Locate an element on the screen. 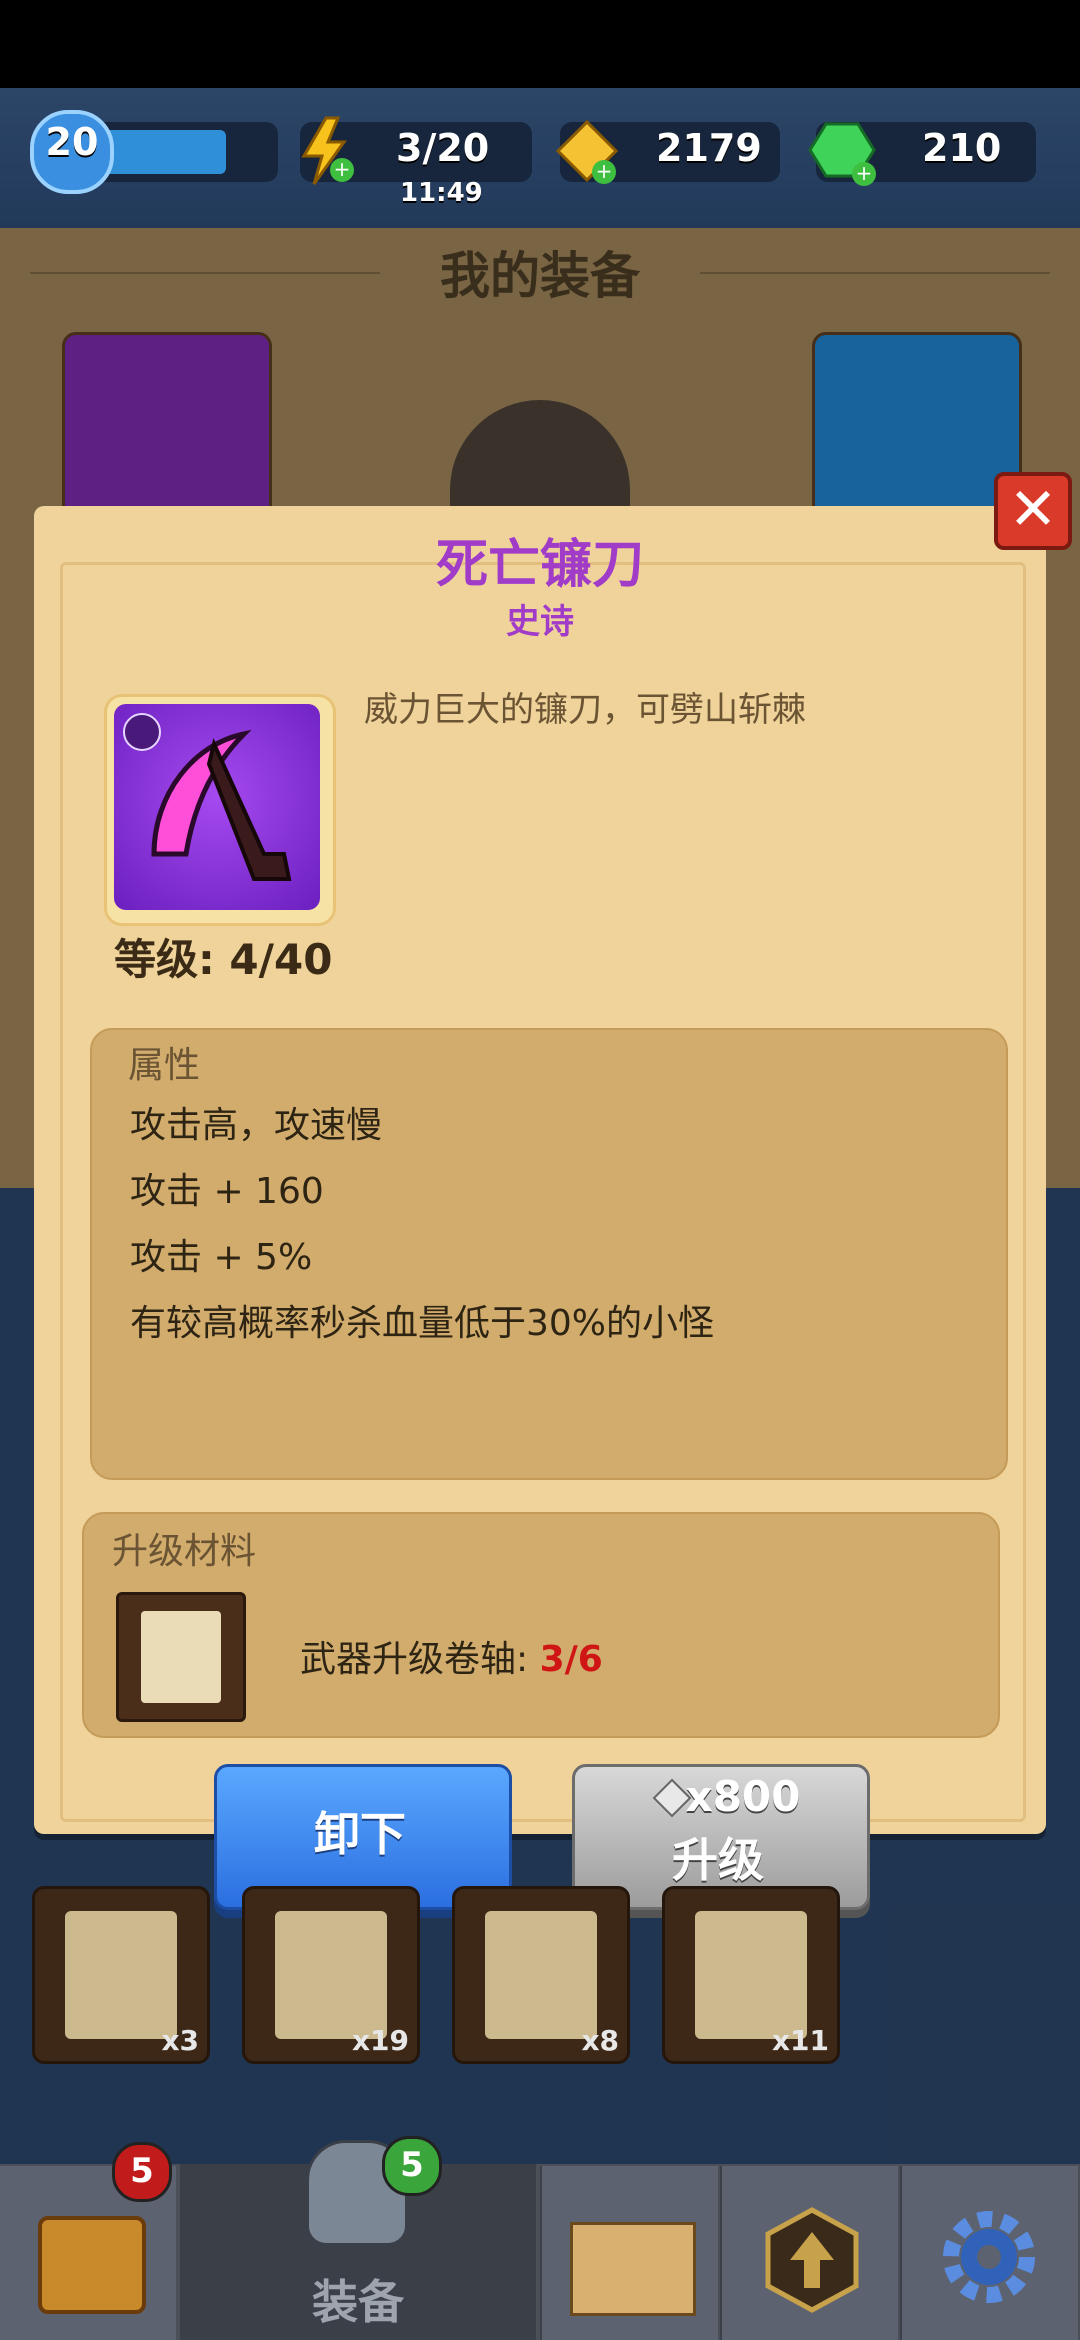  item-icon is located at coordinates (217, 807).